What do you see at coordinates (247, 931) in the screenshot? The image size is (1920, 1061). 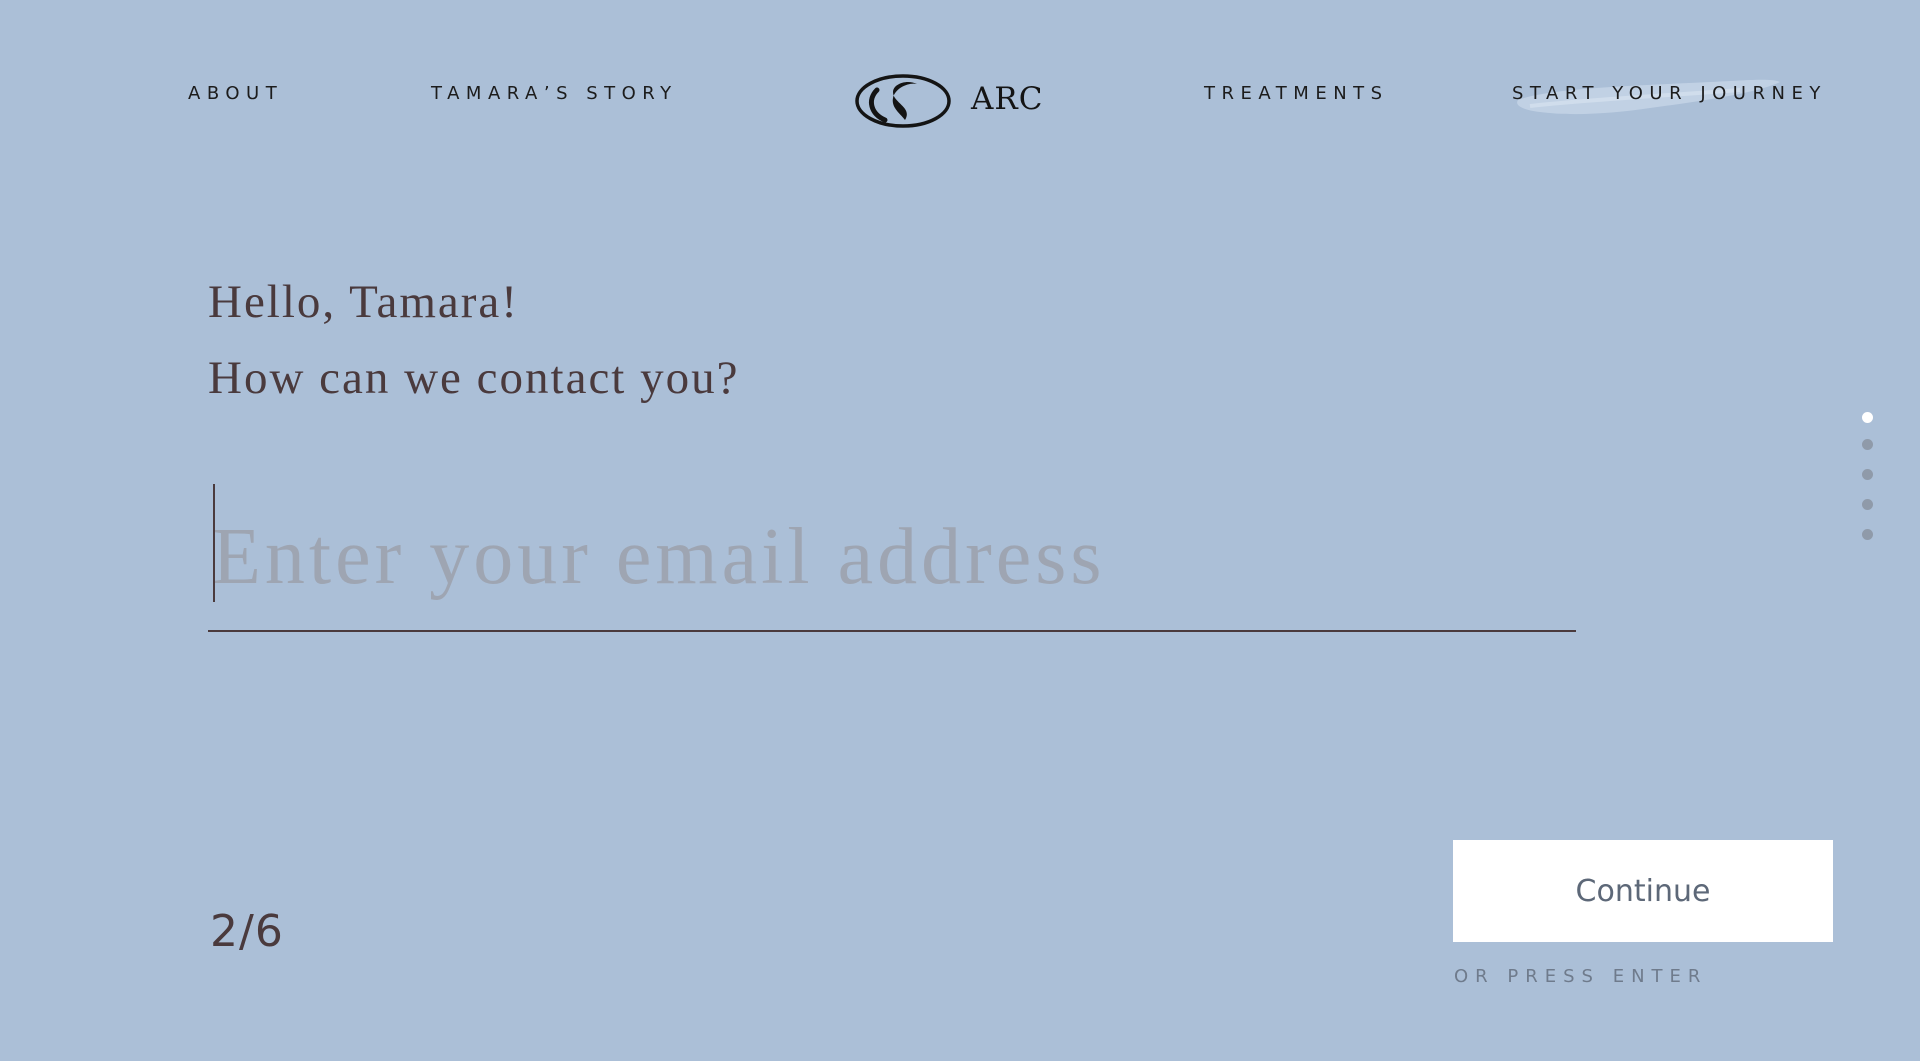 I see `step-progress-counter: 2/6` at bounding box center [247, 931].